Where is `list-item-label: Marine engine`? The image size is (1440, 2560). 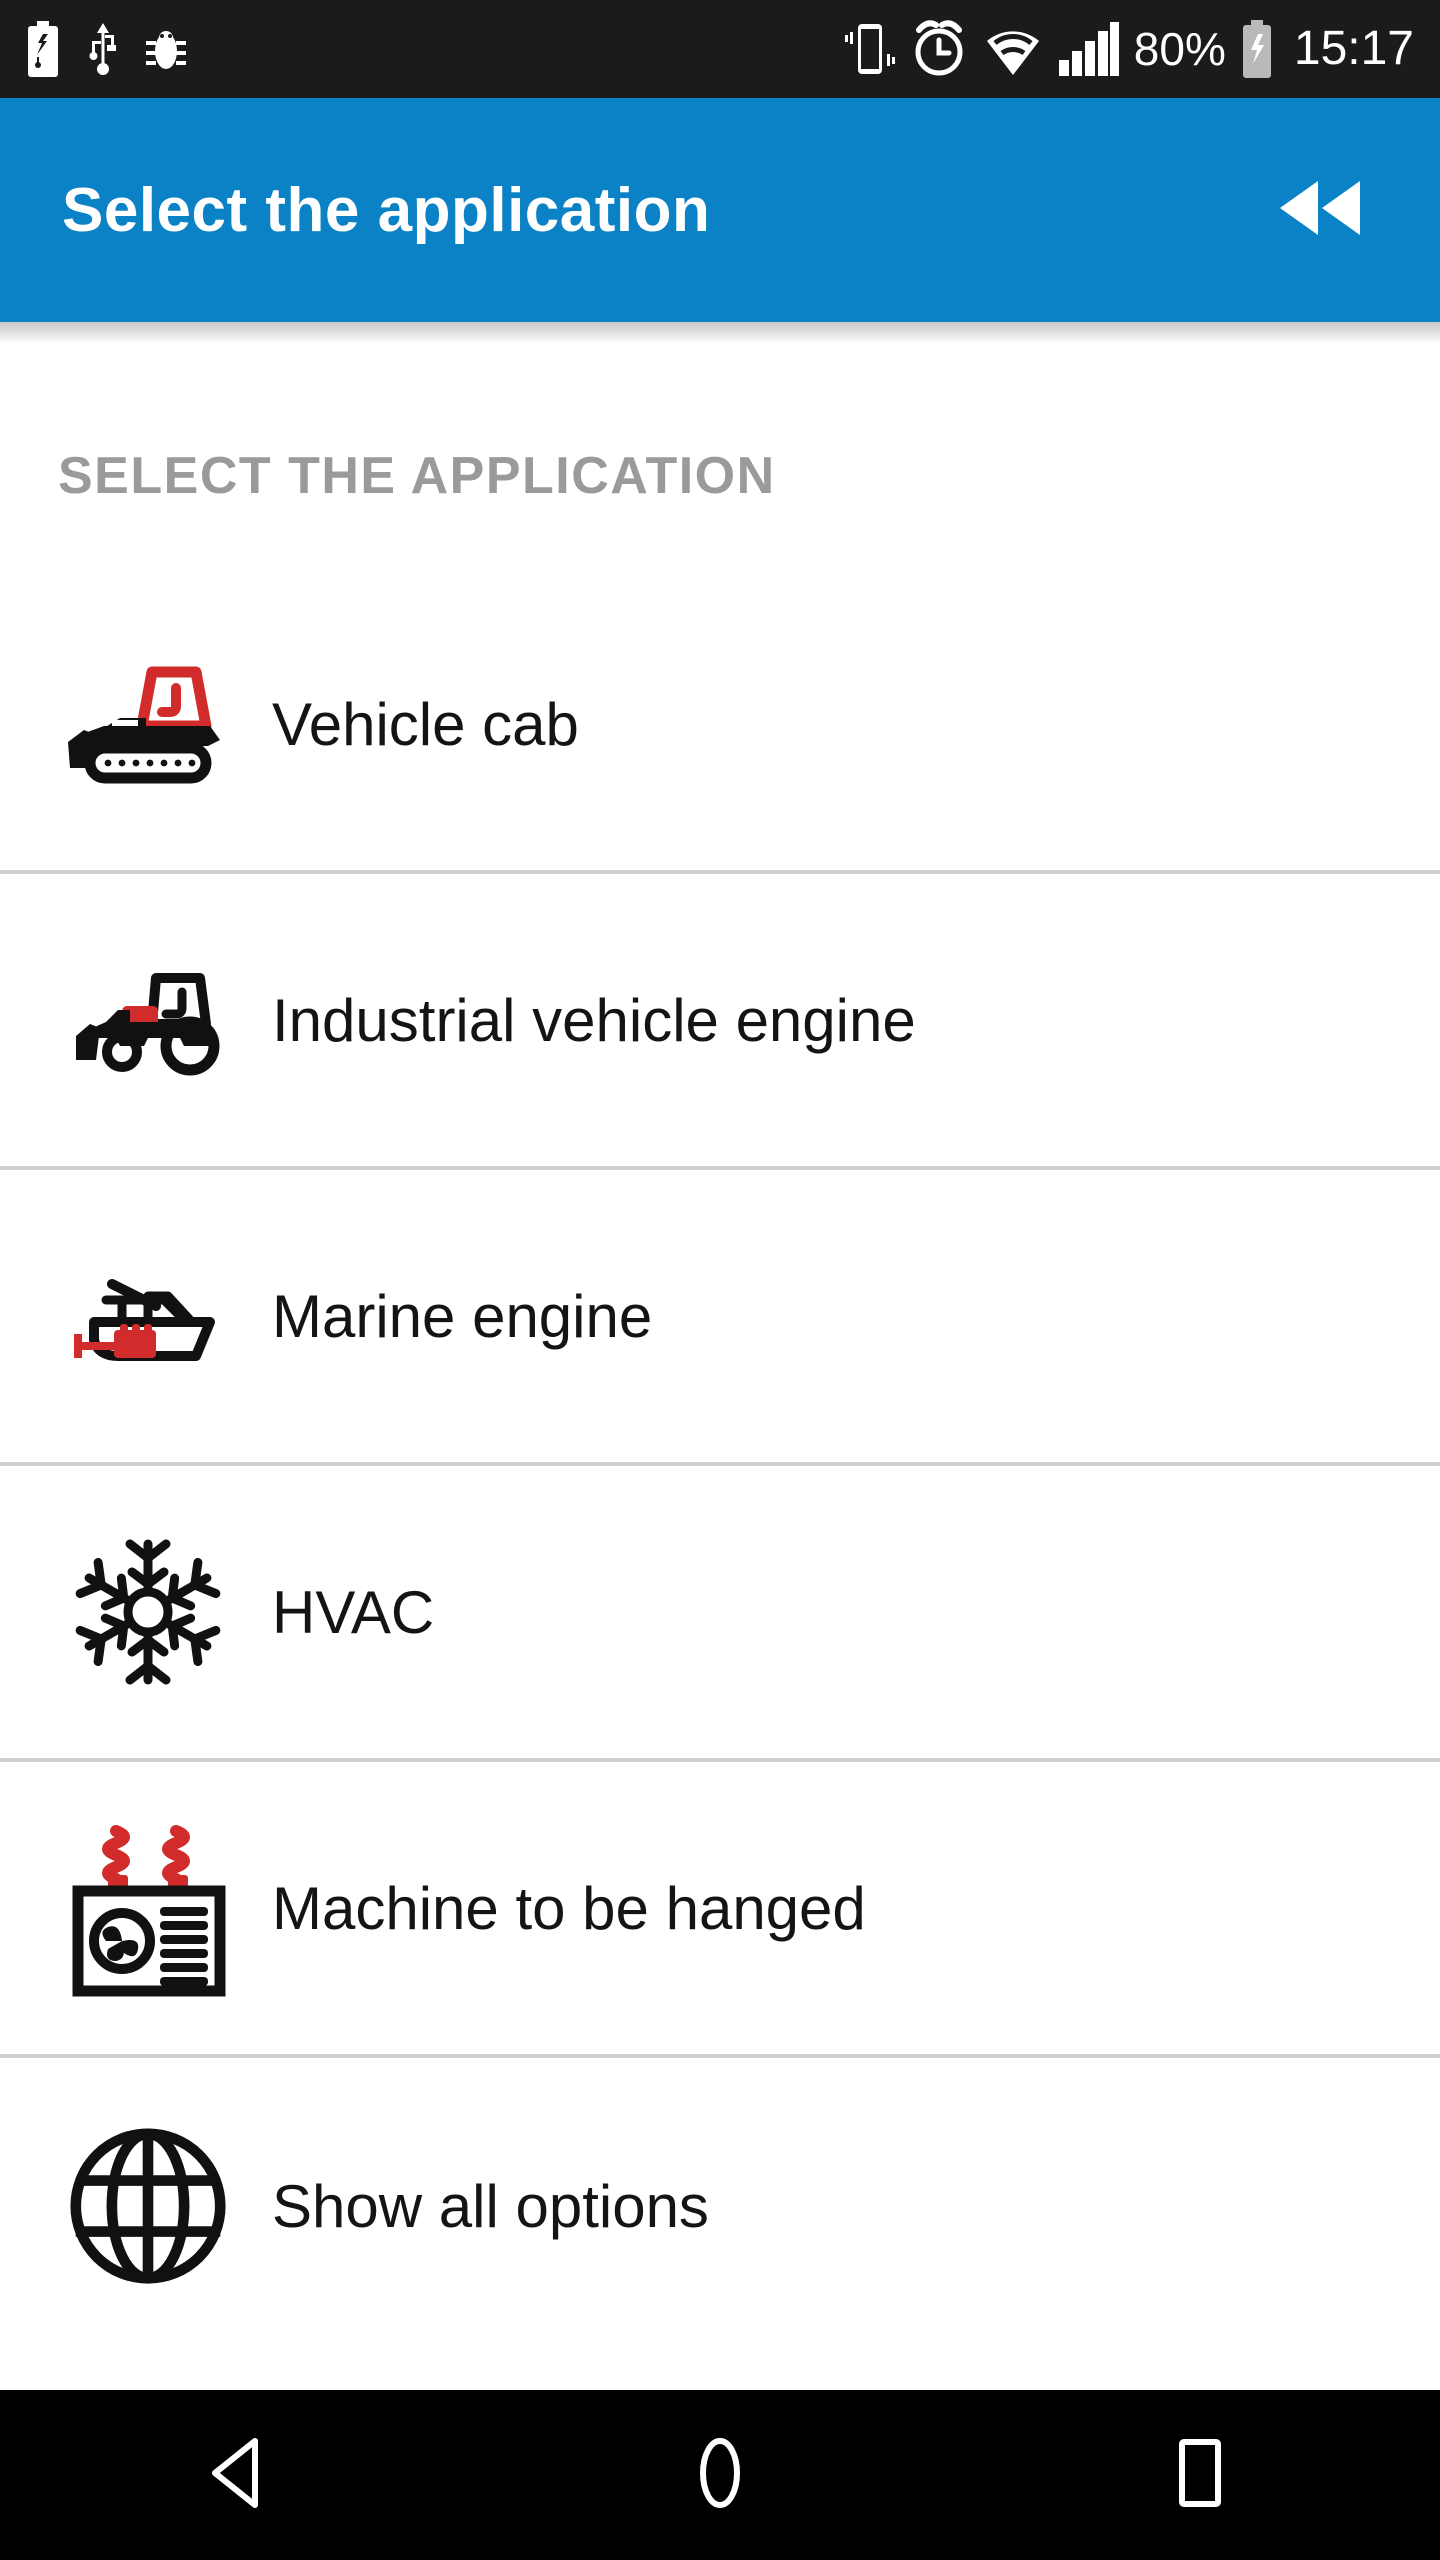
list-item-label: Marine engine is located at coordinates (462, 1316).